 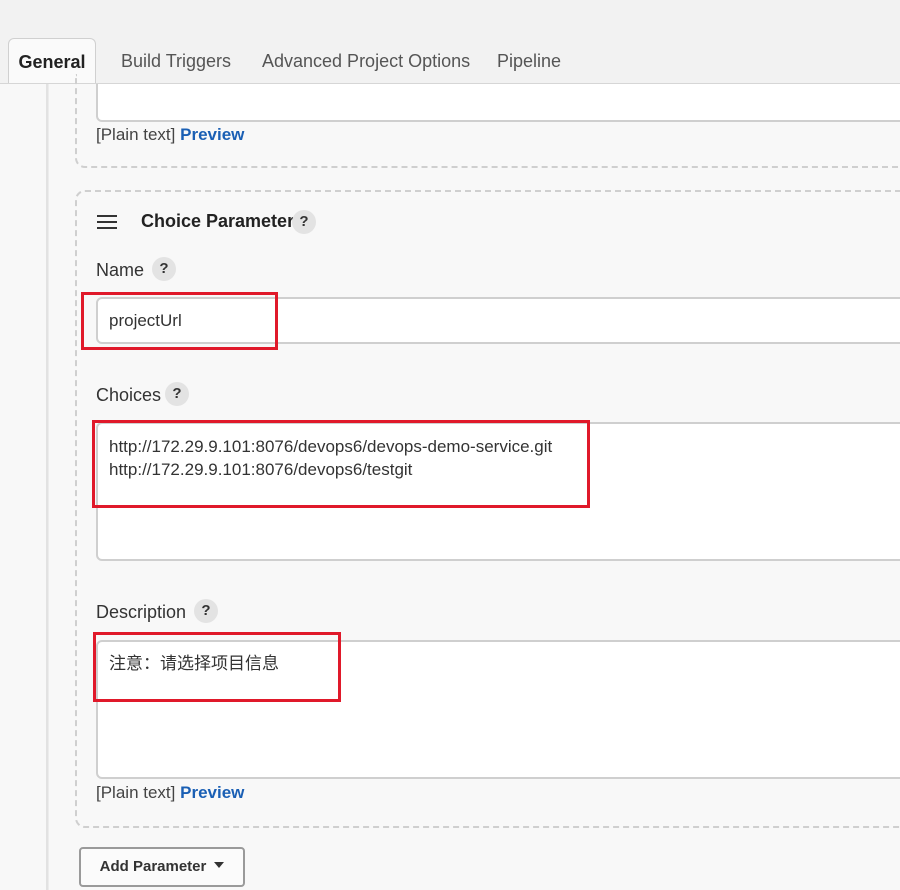 What do you see at coordinates (206, 611) in the screenshot?
I see `description-help-icon: ?` at bounding box center [206, 611].